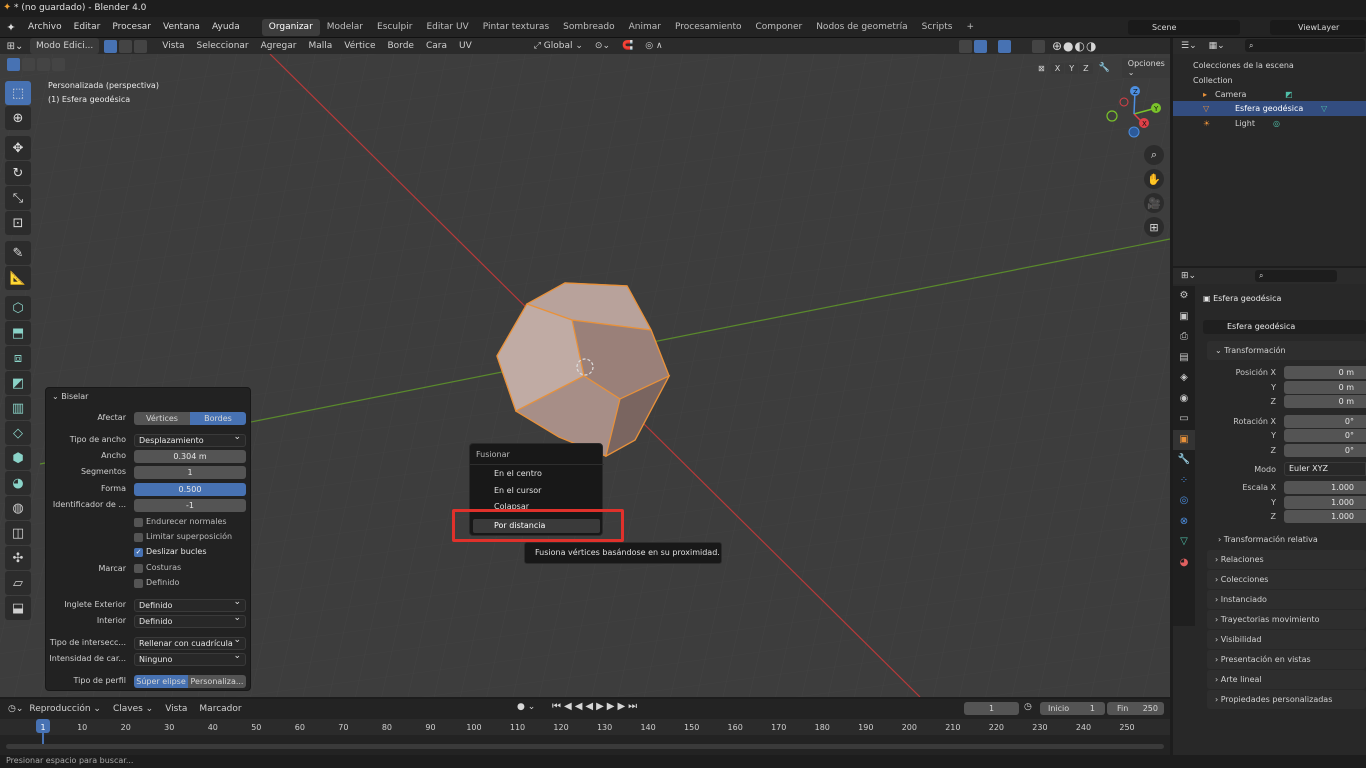  What do you see at coordinates (1184, 439) in the screenshot?
I see `object-tab-icon: ▣` at bounding box center [1184, 439].